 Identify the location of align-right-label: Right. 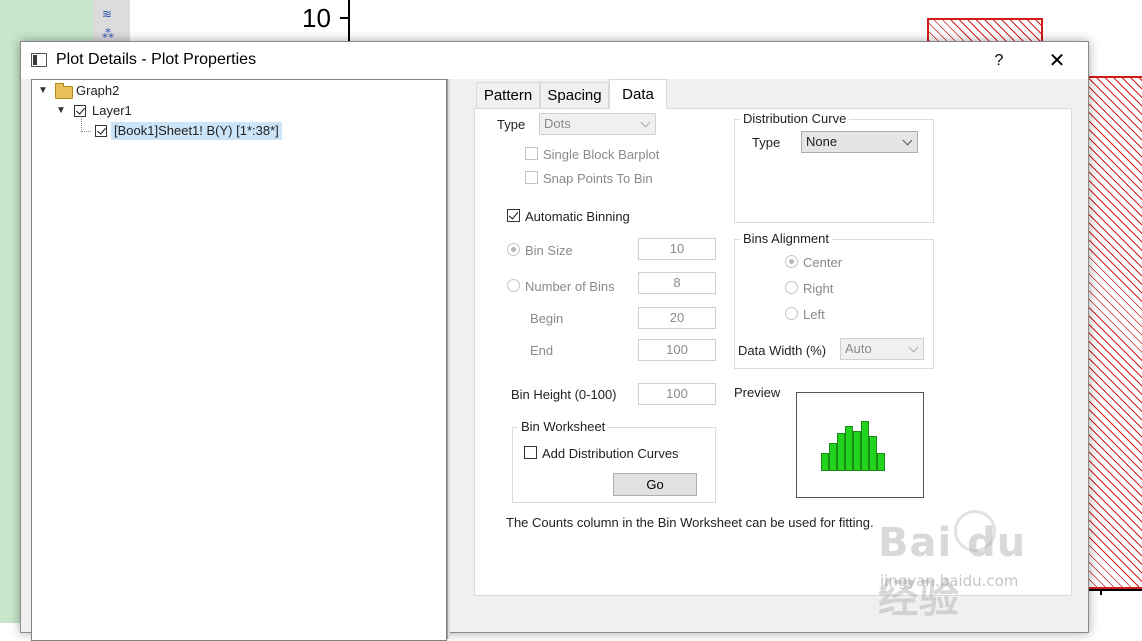
(818, 288).